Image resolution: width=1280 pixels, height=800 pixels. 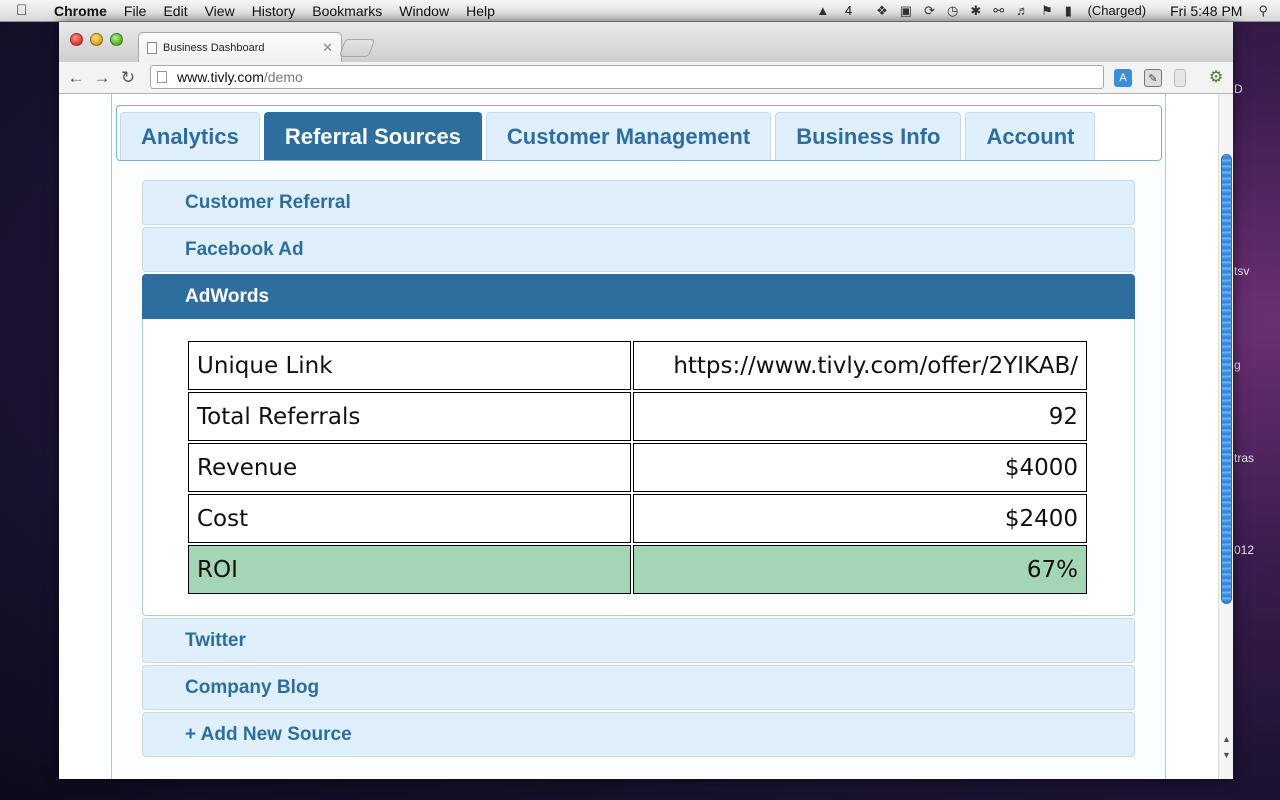 I want to click on sync-icon: ⟳, so click(x=929, y=11).